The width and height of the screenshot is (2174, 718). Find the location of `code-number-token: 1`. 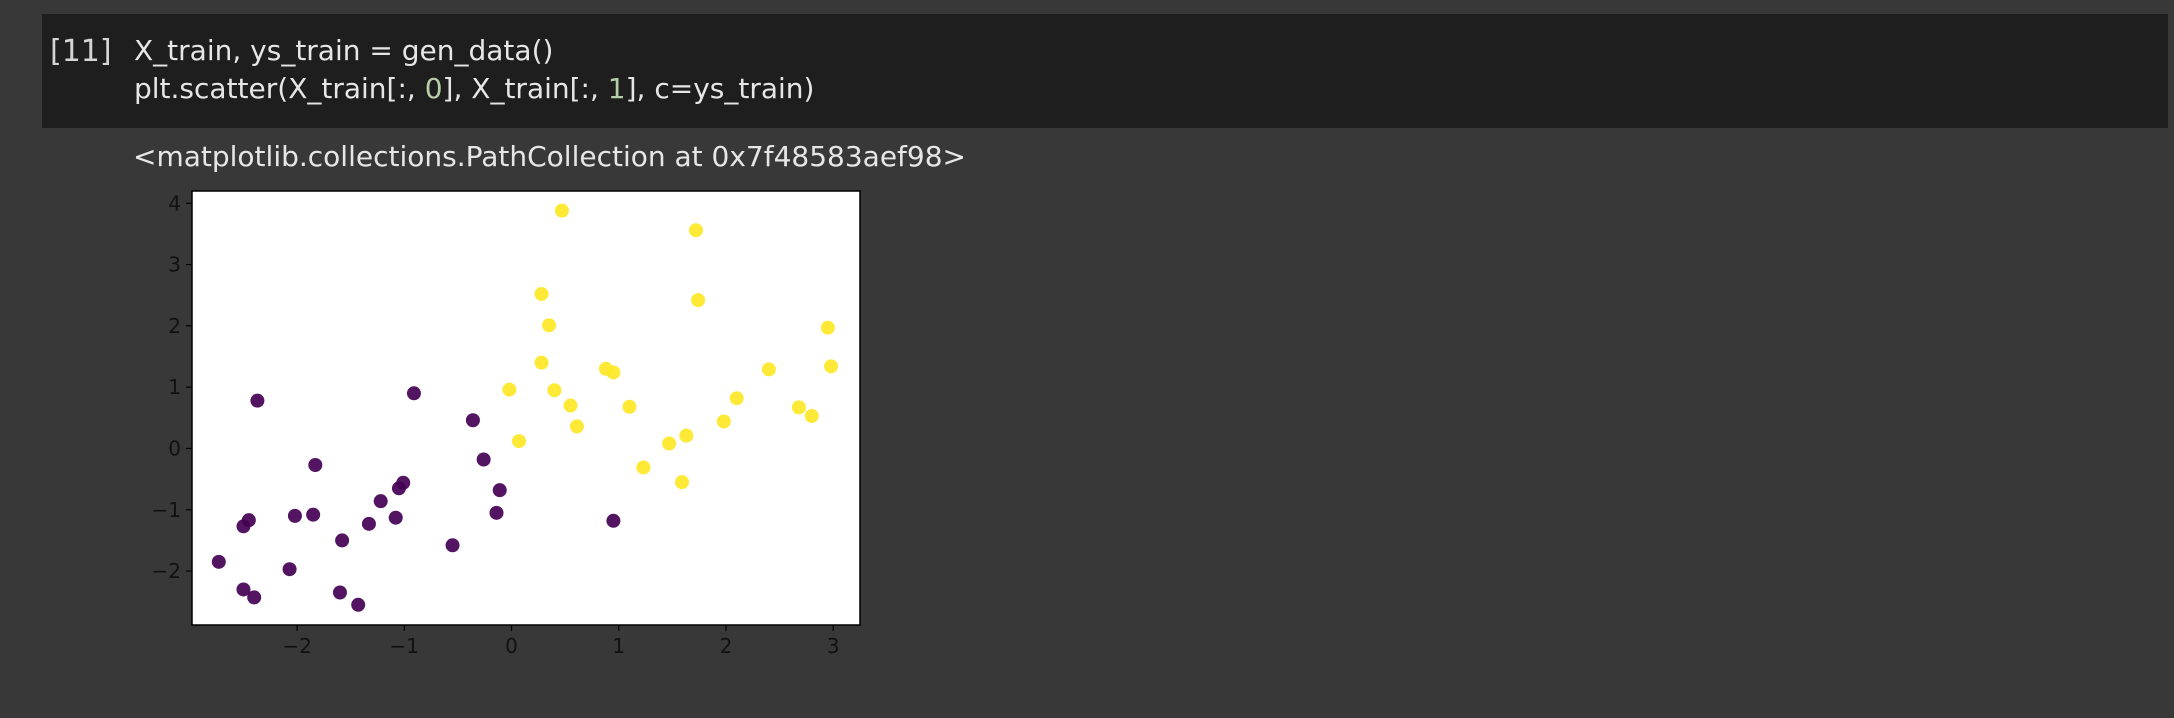

code-number-token: 1 is located at coordinates (616, 88).